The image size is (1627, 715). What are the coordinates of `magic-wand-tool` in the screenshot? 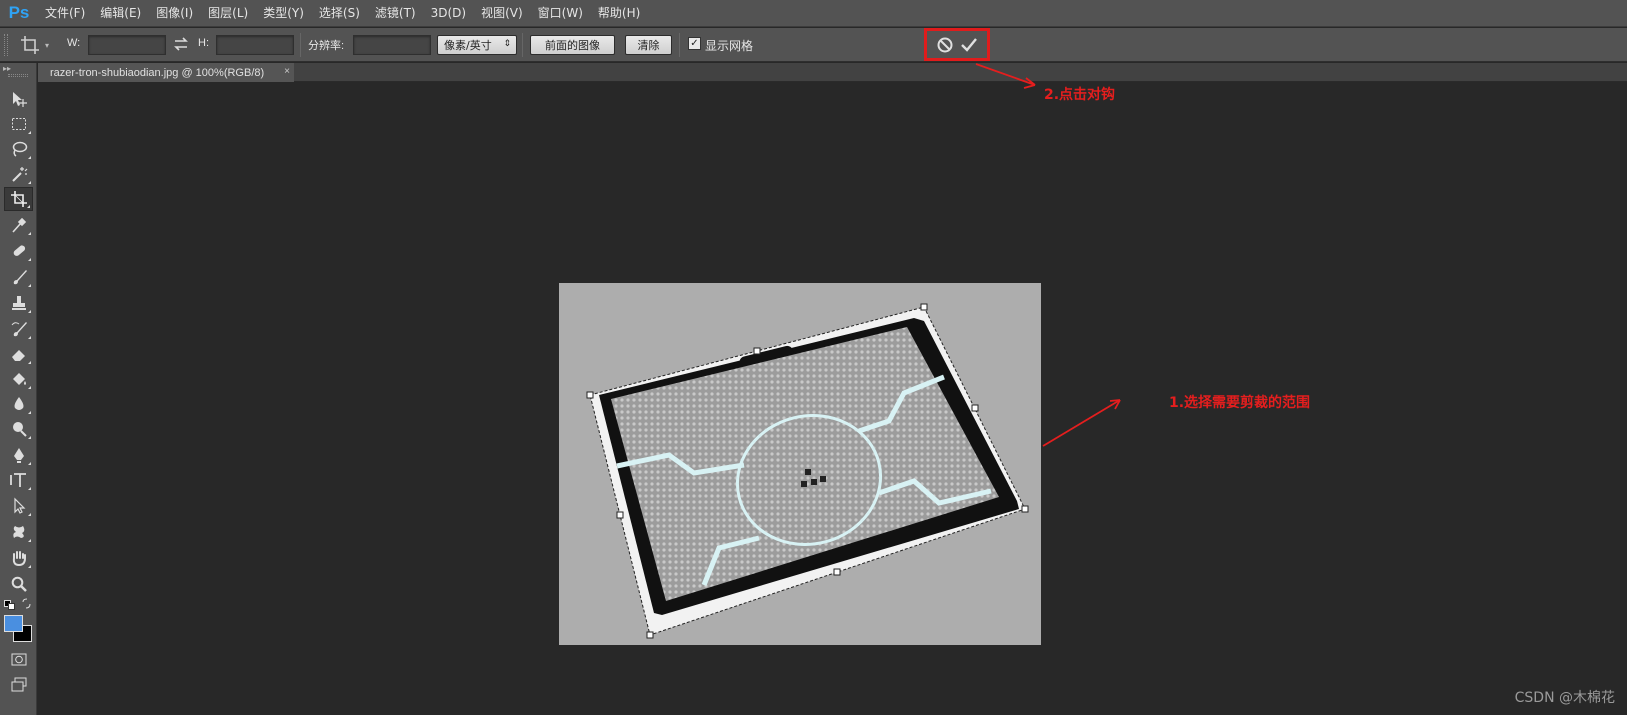 It's located at (18, 174).